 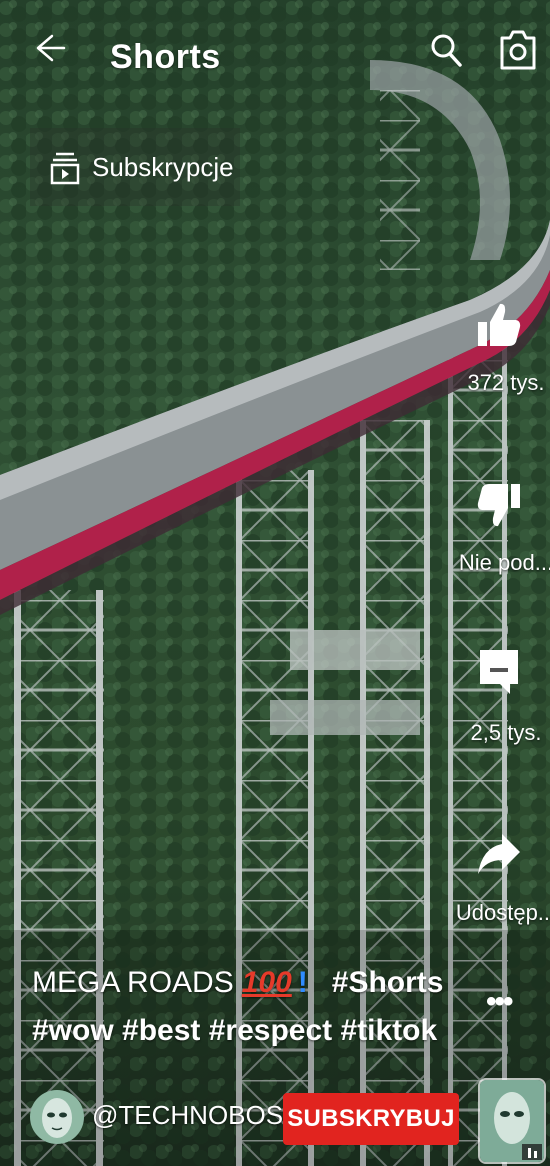 What do you see at coordinates (512, 1121) in the screenshot?
I see `sound-thumbnail` at bounding box center [512, 1121].